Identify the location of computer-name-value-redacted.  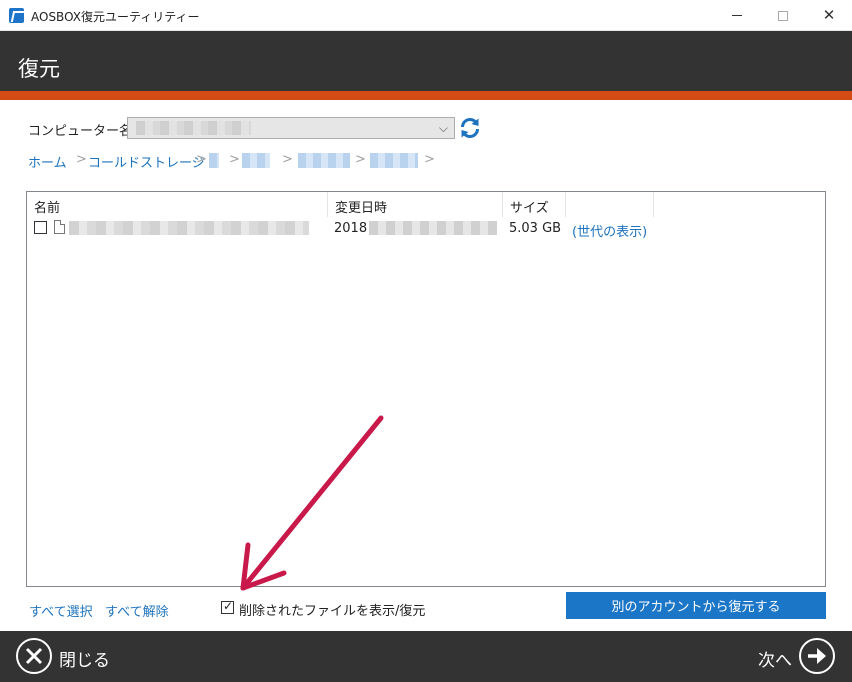
(193, 128).